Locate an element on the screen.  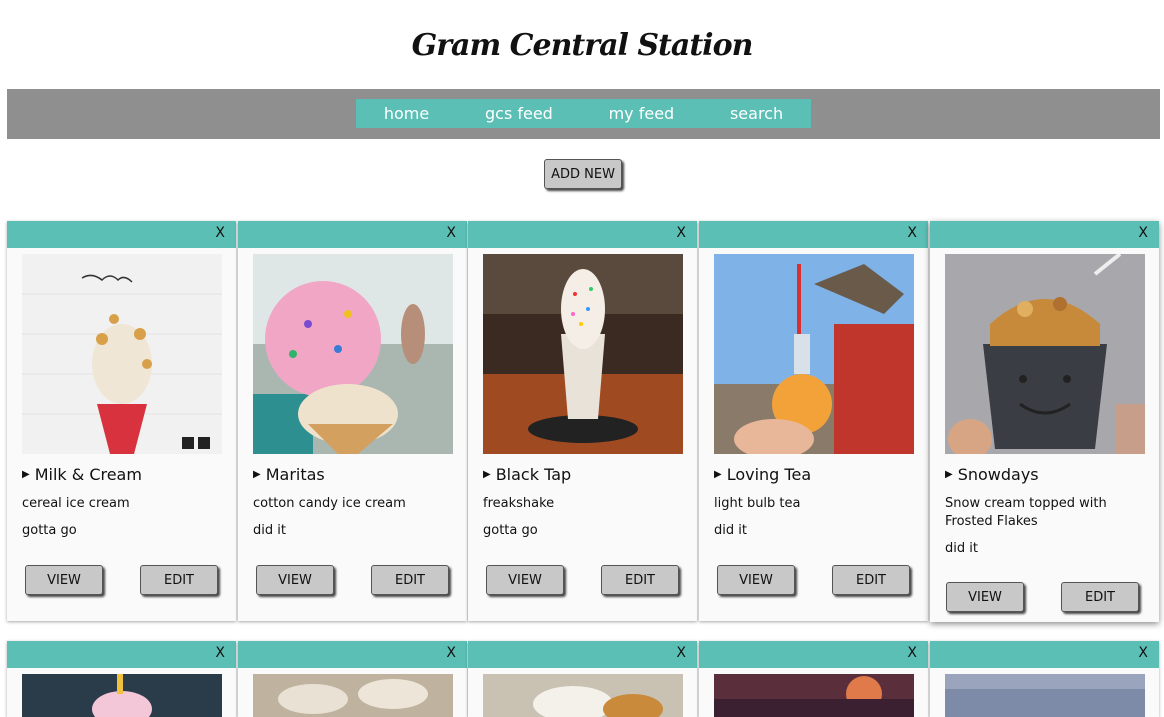
nav-my-feed: my feed is located at coordinates (642, 113).